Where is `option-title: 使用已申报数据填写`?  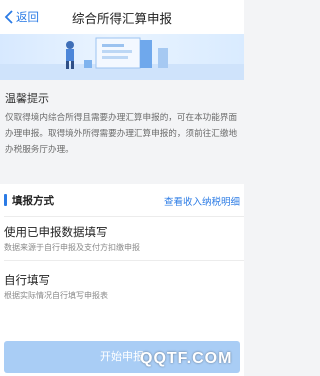
option-title: 使用已申报数据填写 is located at coordinates (56, 232).